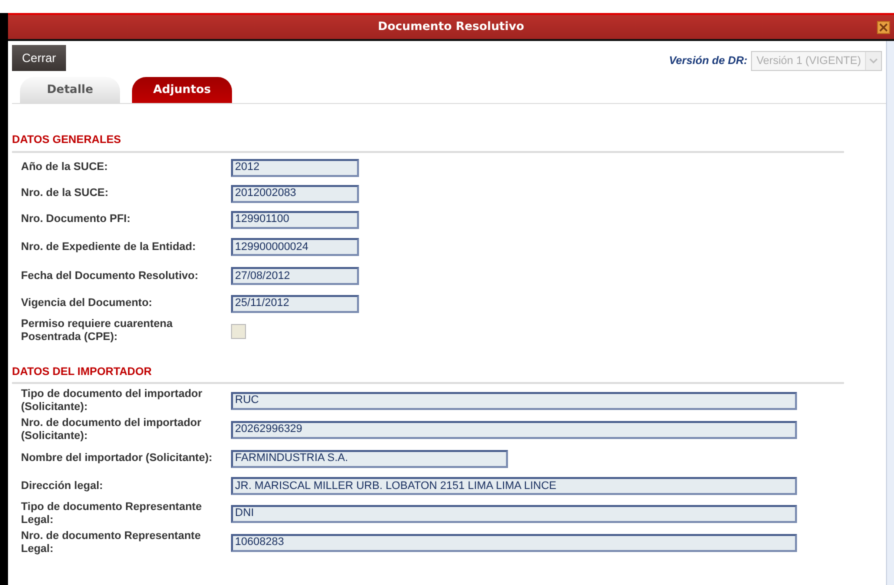 The width and height of the screenshot is (894, 585). I want to click on tab: Detalle, so click(70, 90).